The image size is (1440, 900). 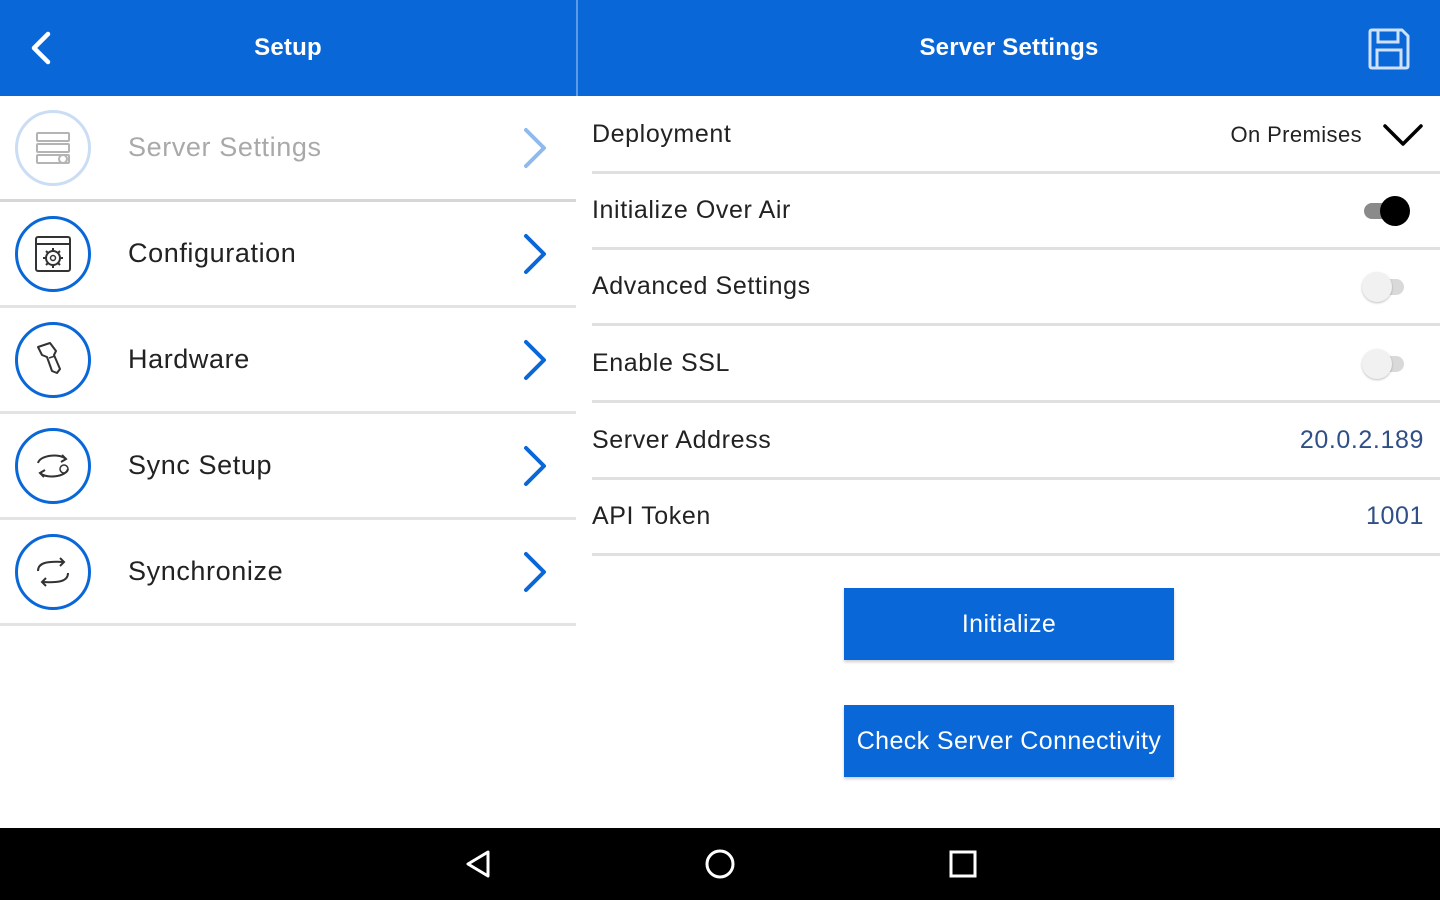 I want to click on server-address-value: 20.0.2.189, so click(x=1362, y=440).